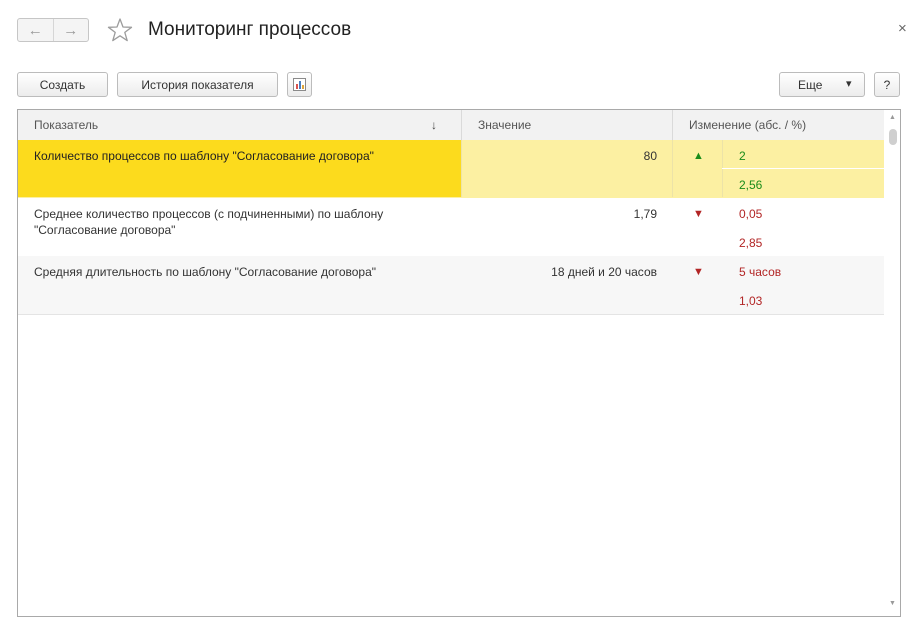 The image size is (918, 629). I want to click on cell-divider, so click(803, 168).